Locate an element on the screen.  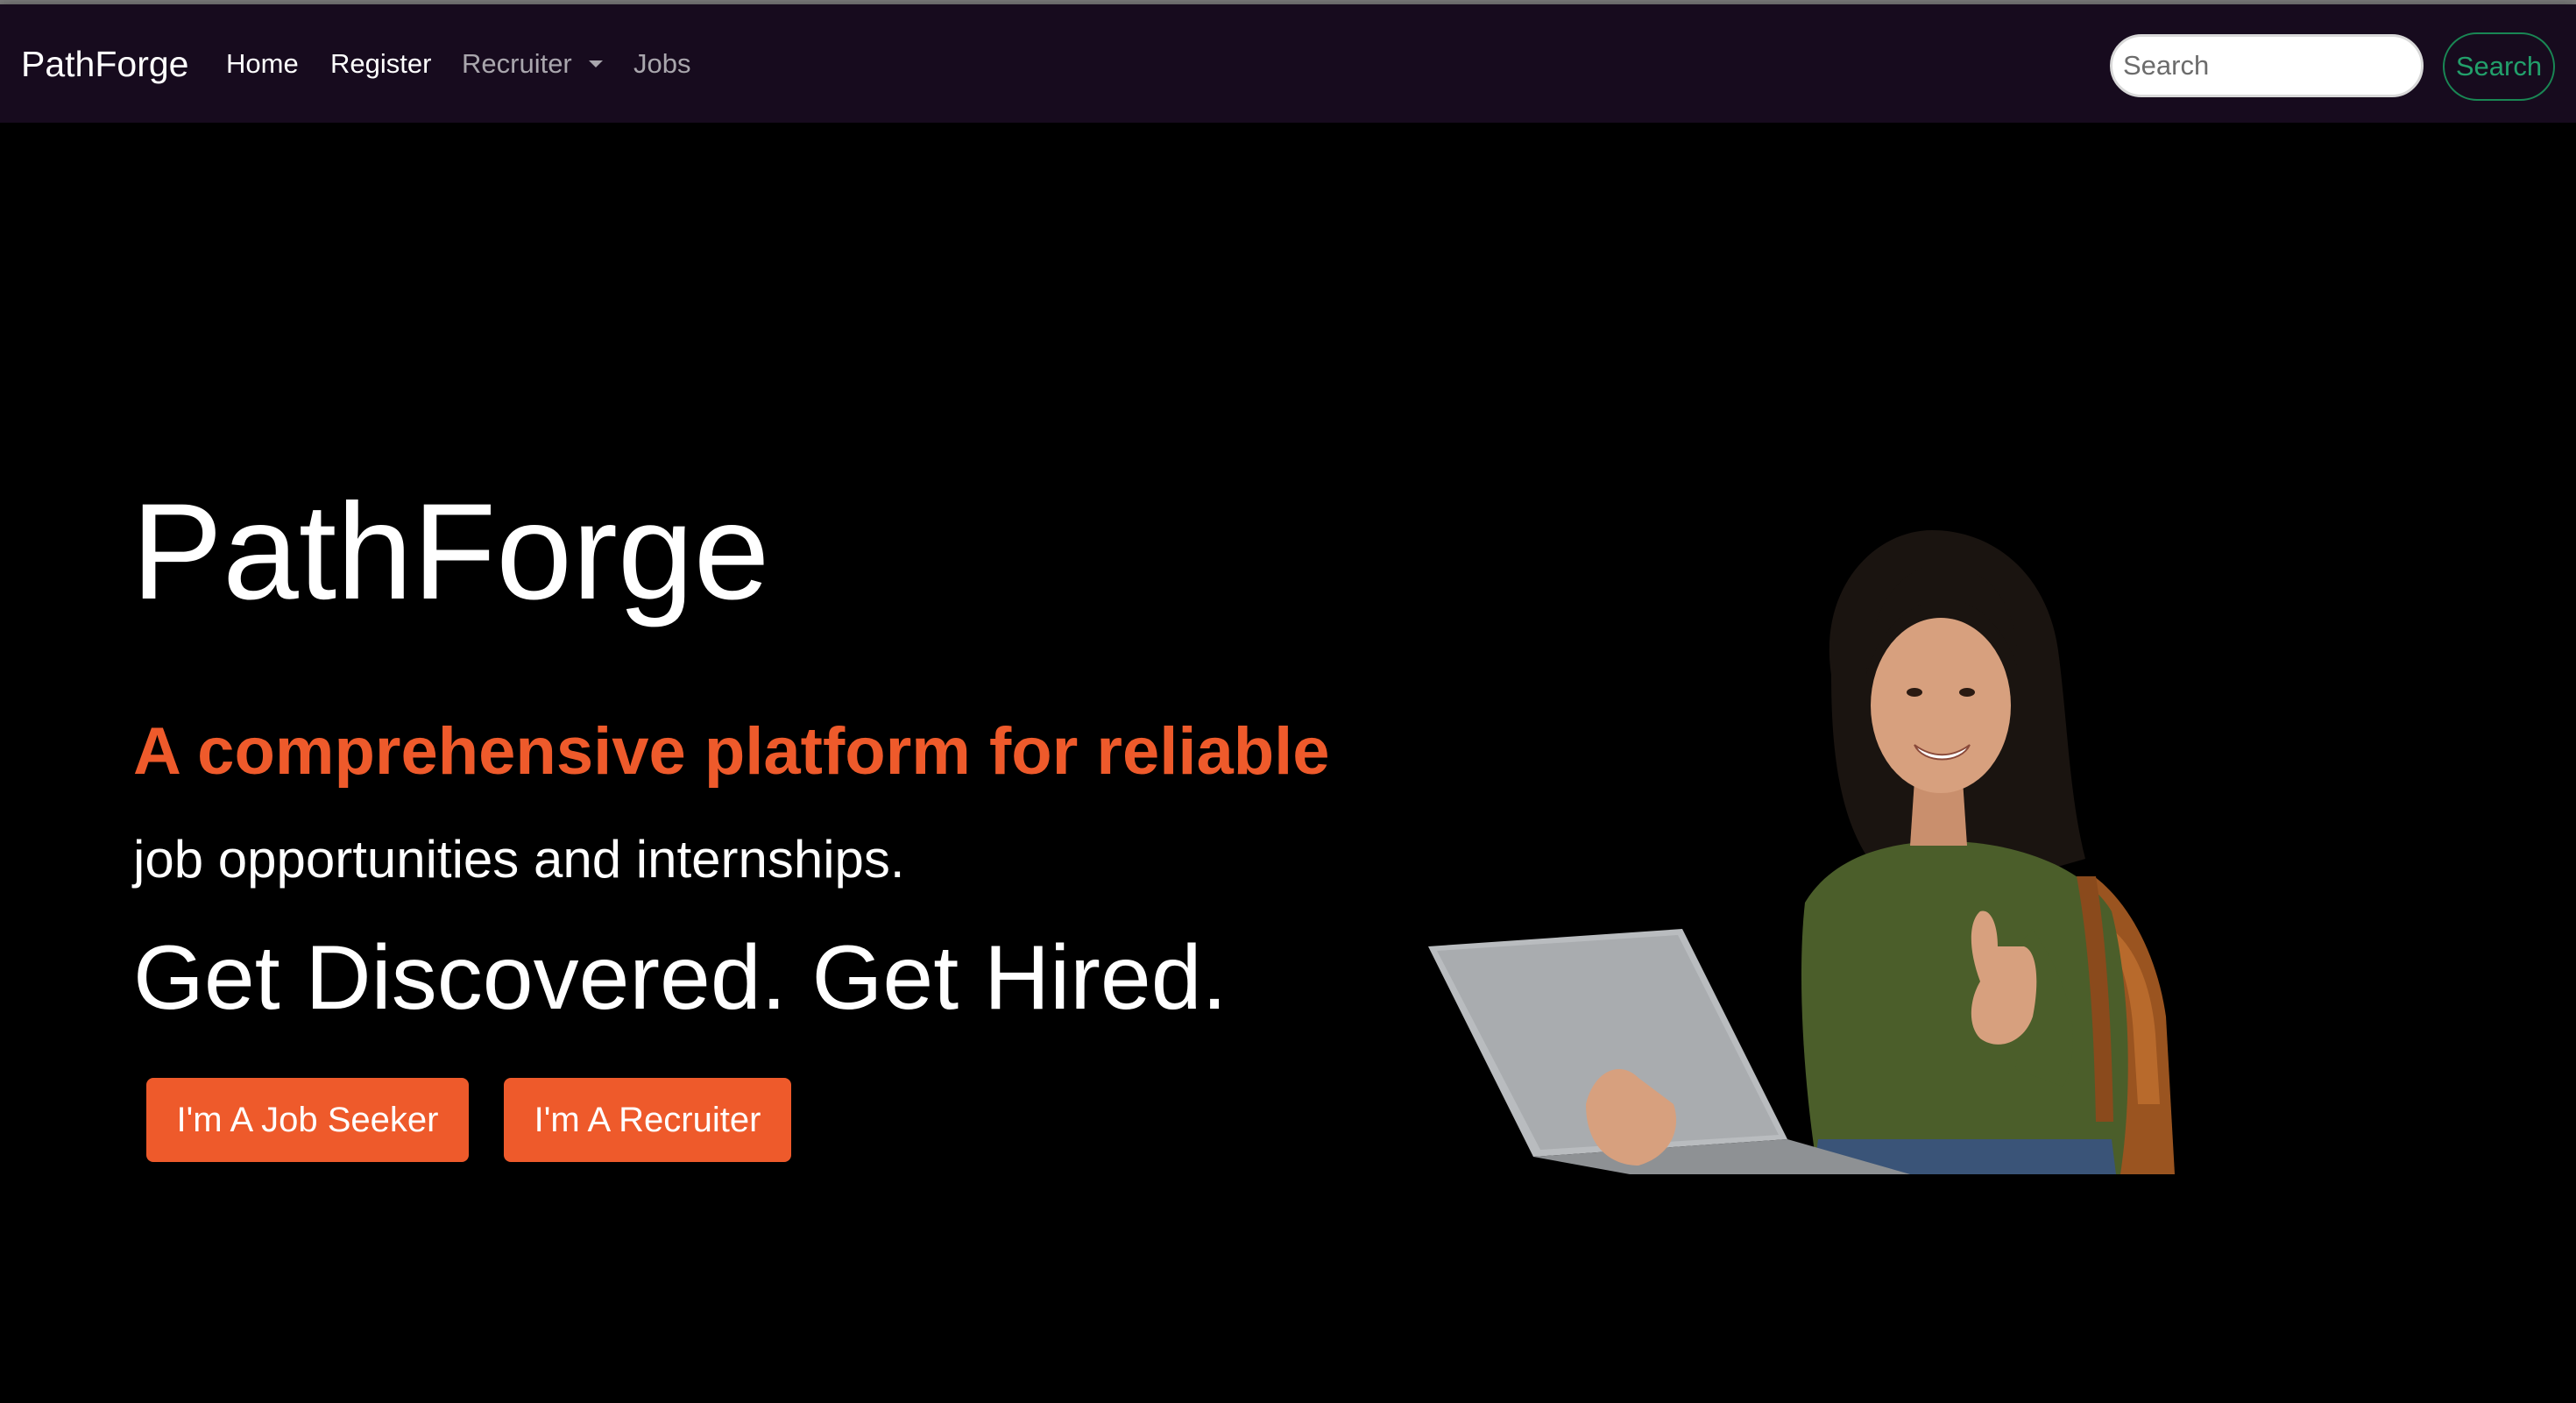
hero-slogan: Get Discovered. Get Hired. is located at coordinates (680, 978).